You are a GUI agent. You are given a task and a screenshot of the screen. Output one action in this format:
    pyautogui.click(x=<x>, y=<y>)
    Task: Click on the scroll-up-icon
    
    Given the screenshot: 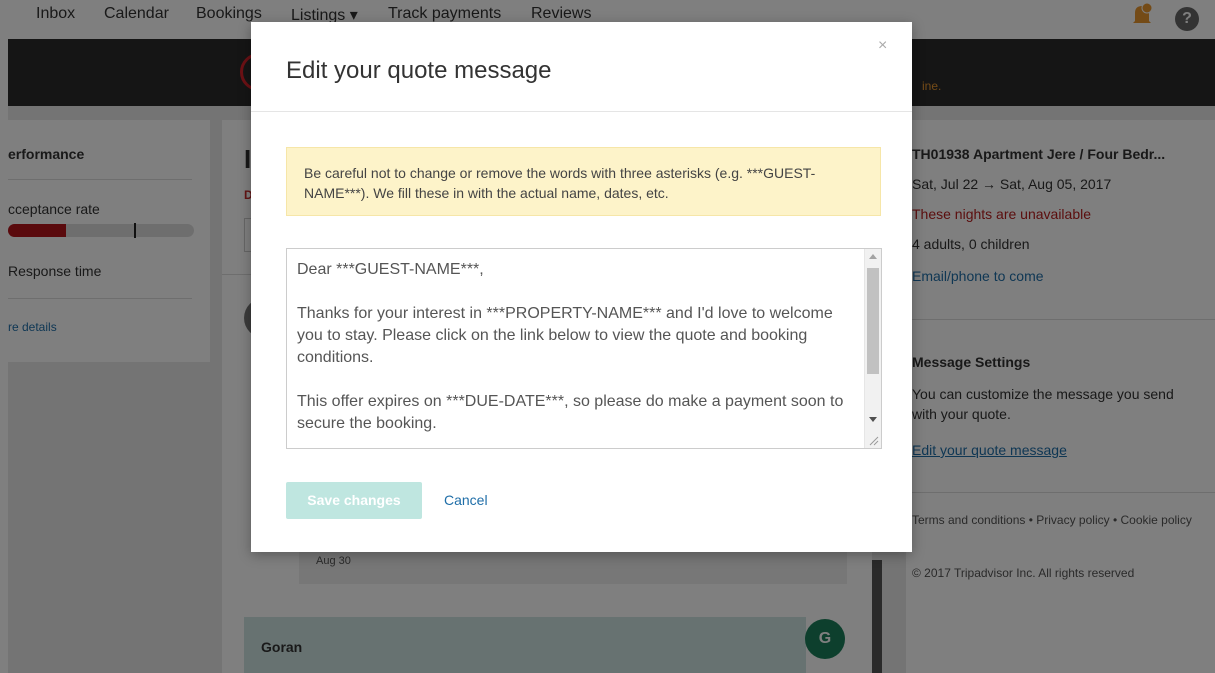 What is the action you would take?
    pyautogui.click(x=873, y=256)
    